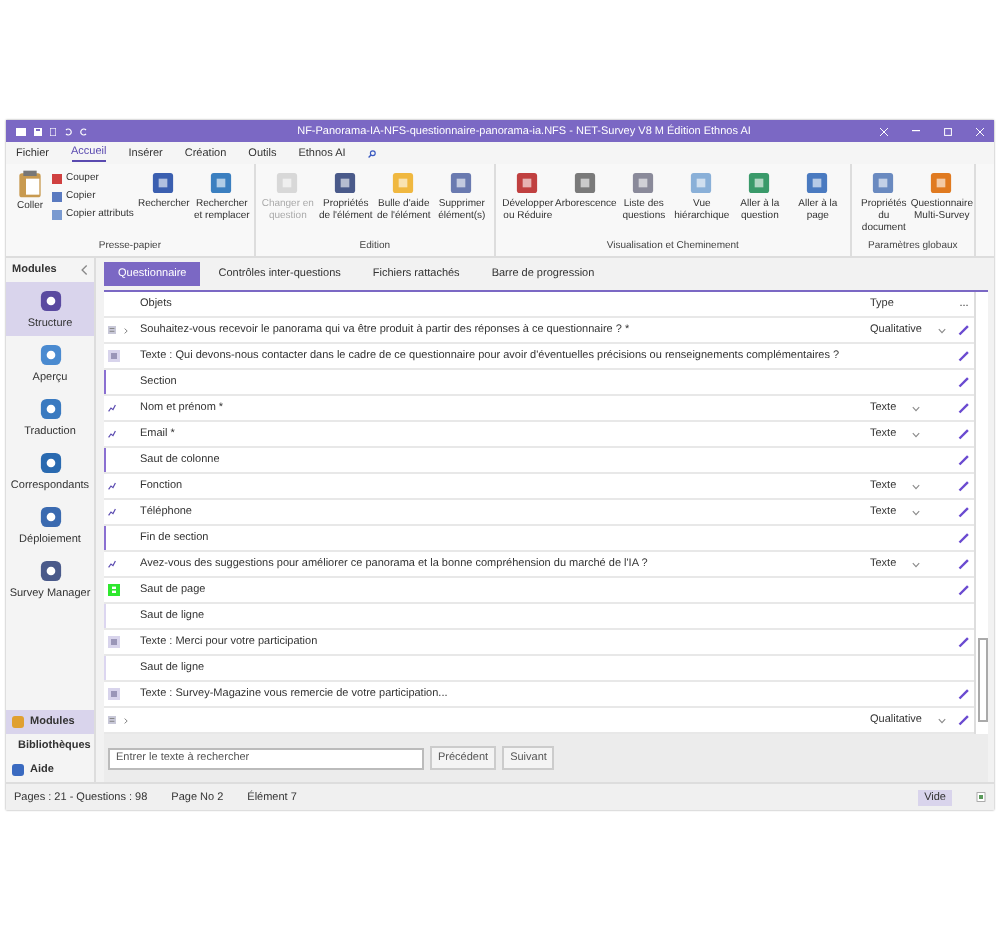  I want to click on minimize-icon, so click(916, 131).